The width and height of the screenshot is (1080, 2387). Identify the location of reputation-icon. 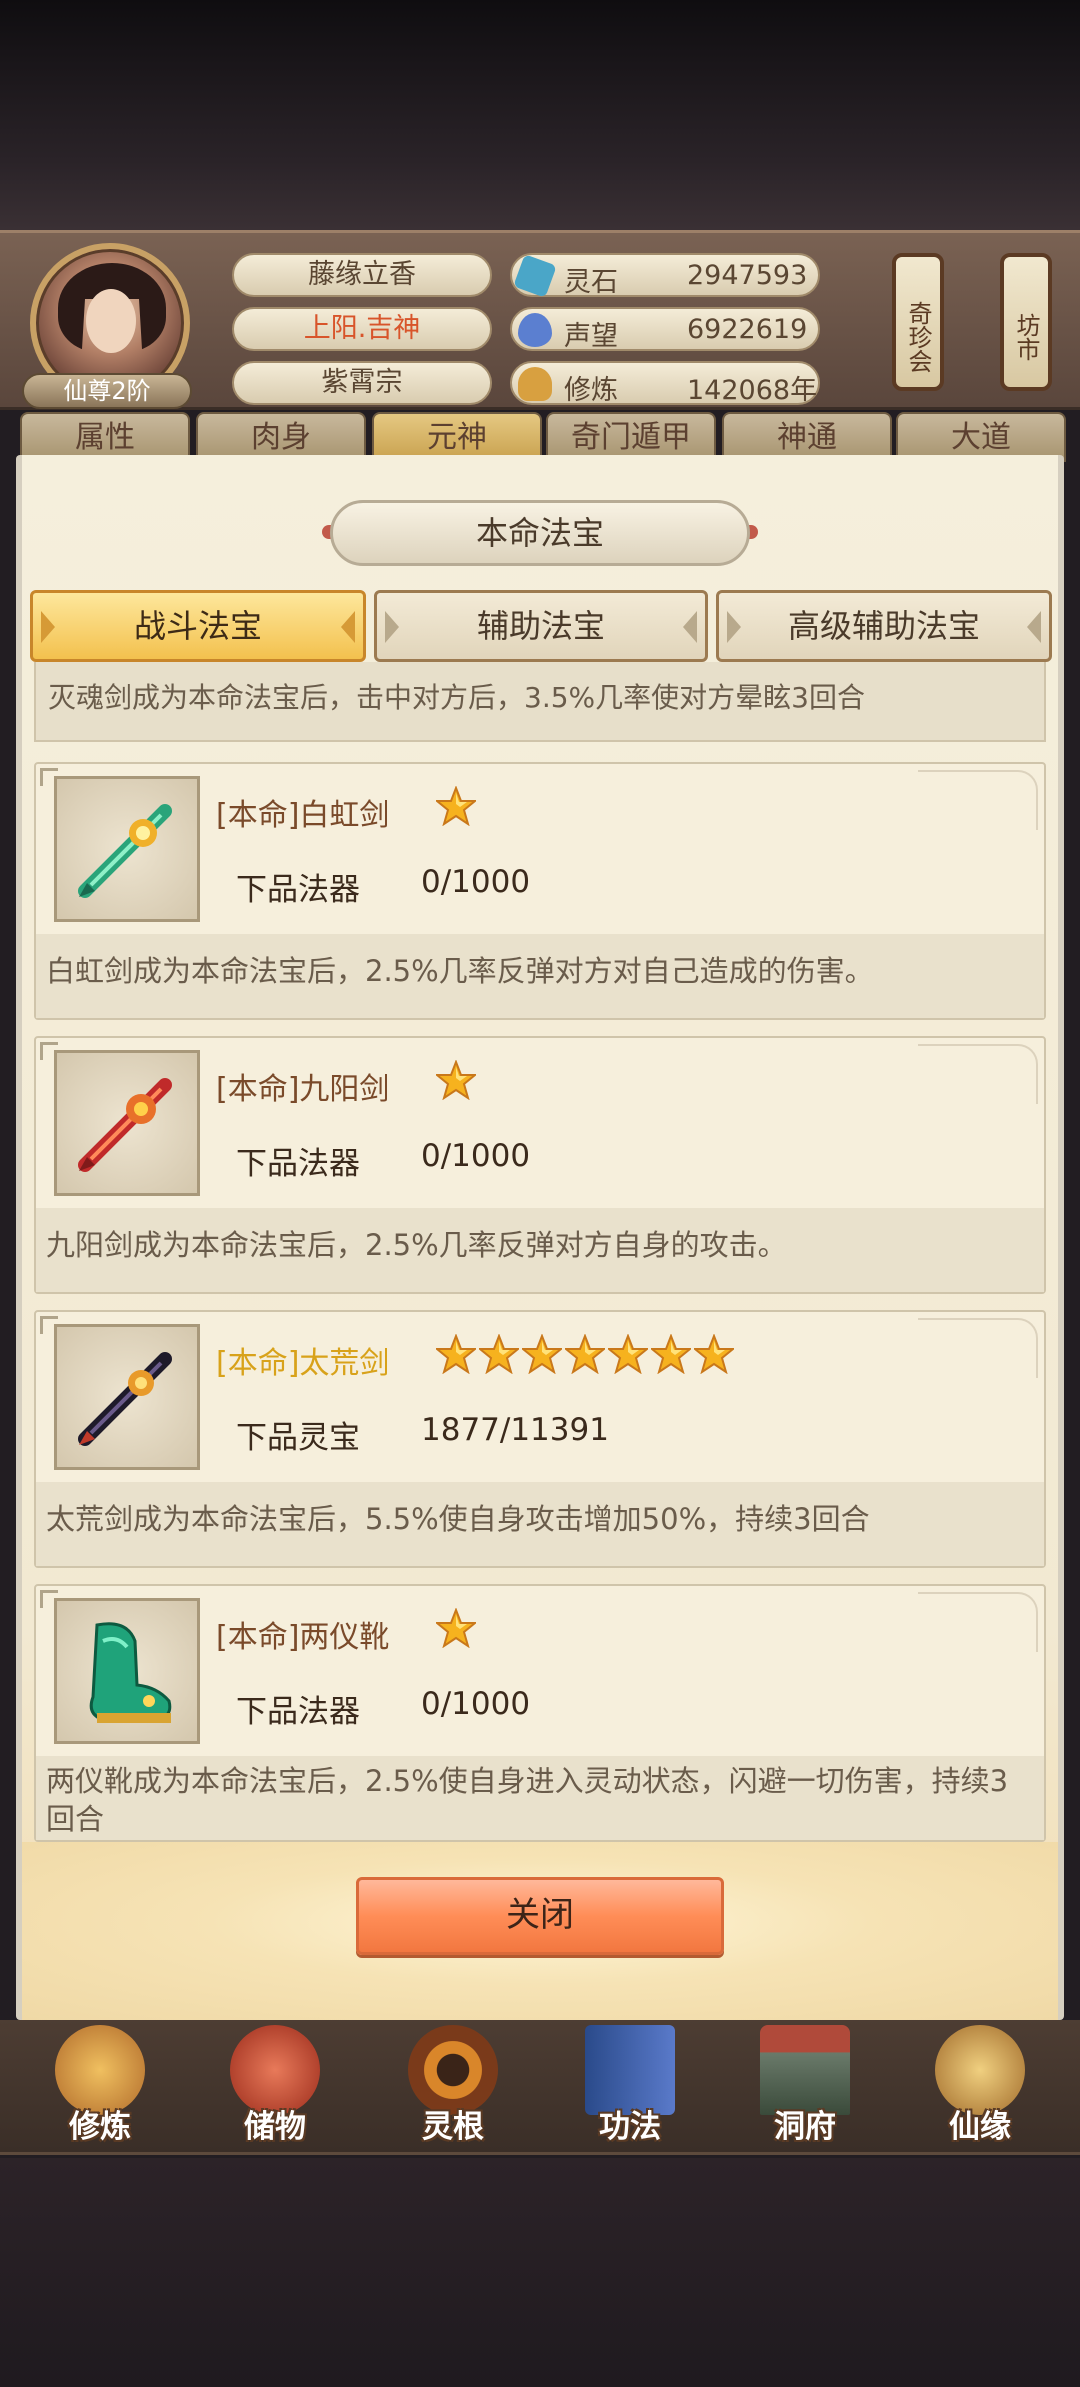
(535, 330).